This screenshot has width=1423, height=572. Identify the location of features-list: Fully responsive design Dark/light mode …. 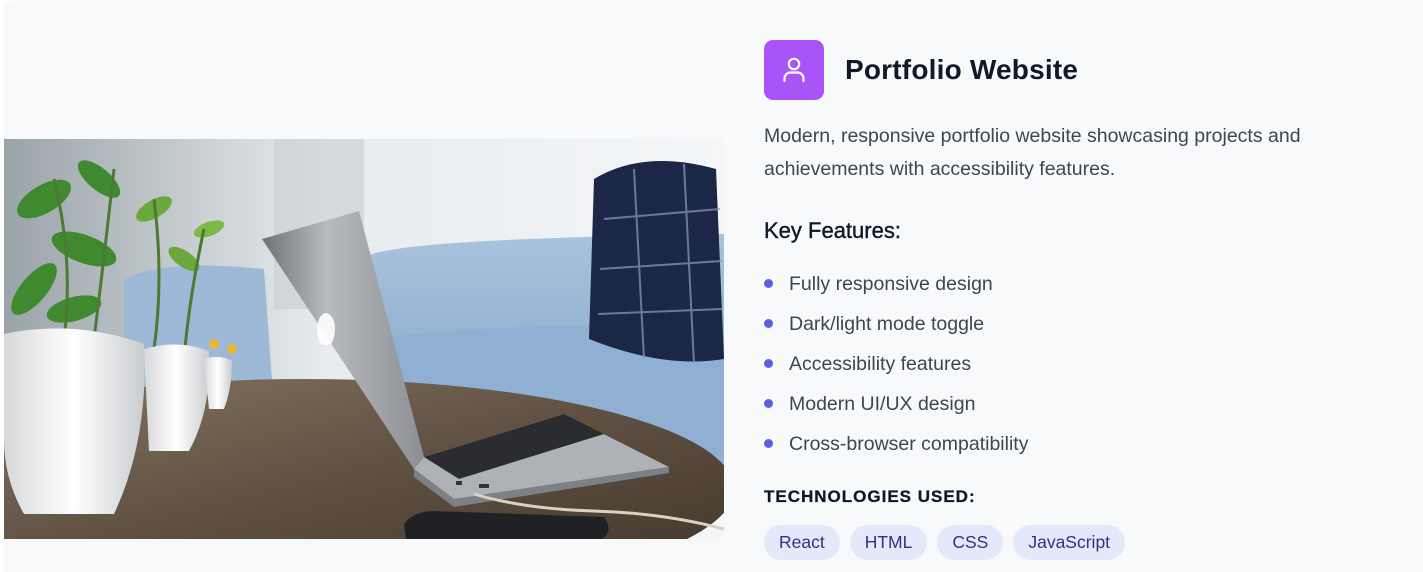
(896, 364).